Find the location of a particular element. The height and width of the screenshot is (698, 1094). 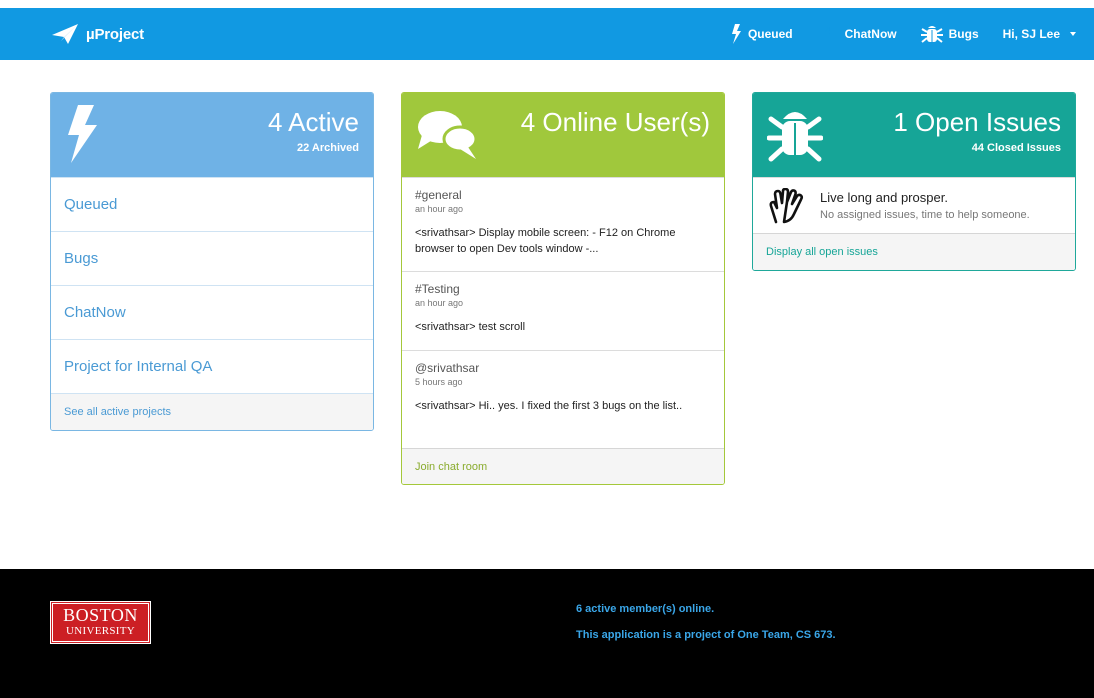

closed-issues-count: 44 Closed Issues is located at coordinates (1016, 148).